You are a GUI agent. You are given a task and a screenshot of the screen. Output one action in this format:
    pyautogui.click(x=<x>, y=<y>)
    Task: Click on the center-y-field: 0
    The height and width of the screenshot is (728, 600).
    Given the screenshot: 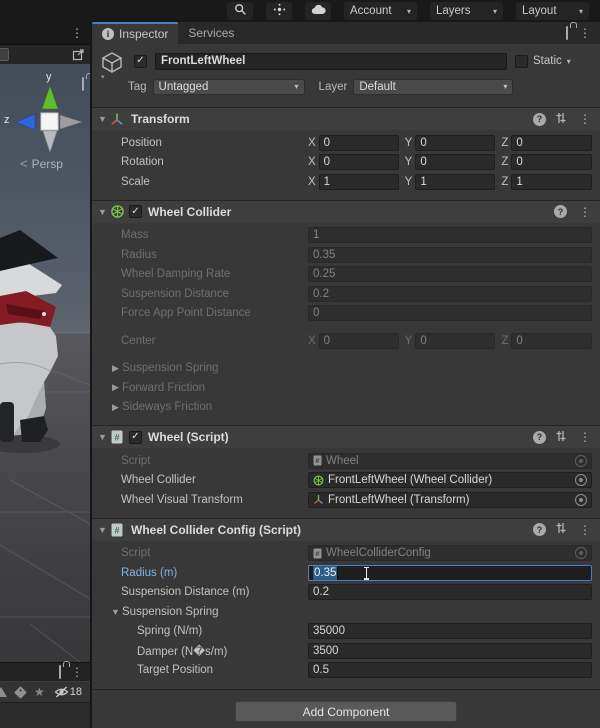 What is the action you would take?
    pyautogui.click(x=455, y=340)
    